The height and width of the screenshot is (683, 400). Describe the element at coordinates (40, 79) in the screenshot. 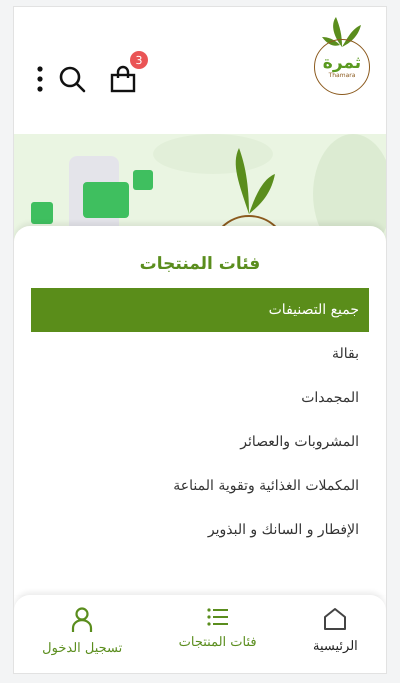

I see `more-icon` at that location.